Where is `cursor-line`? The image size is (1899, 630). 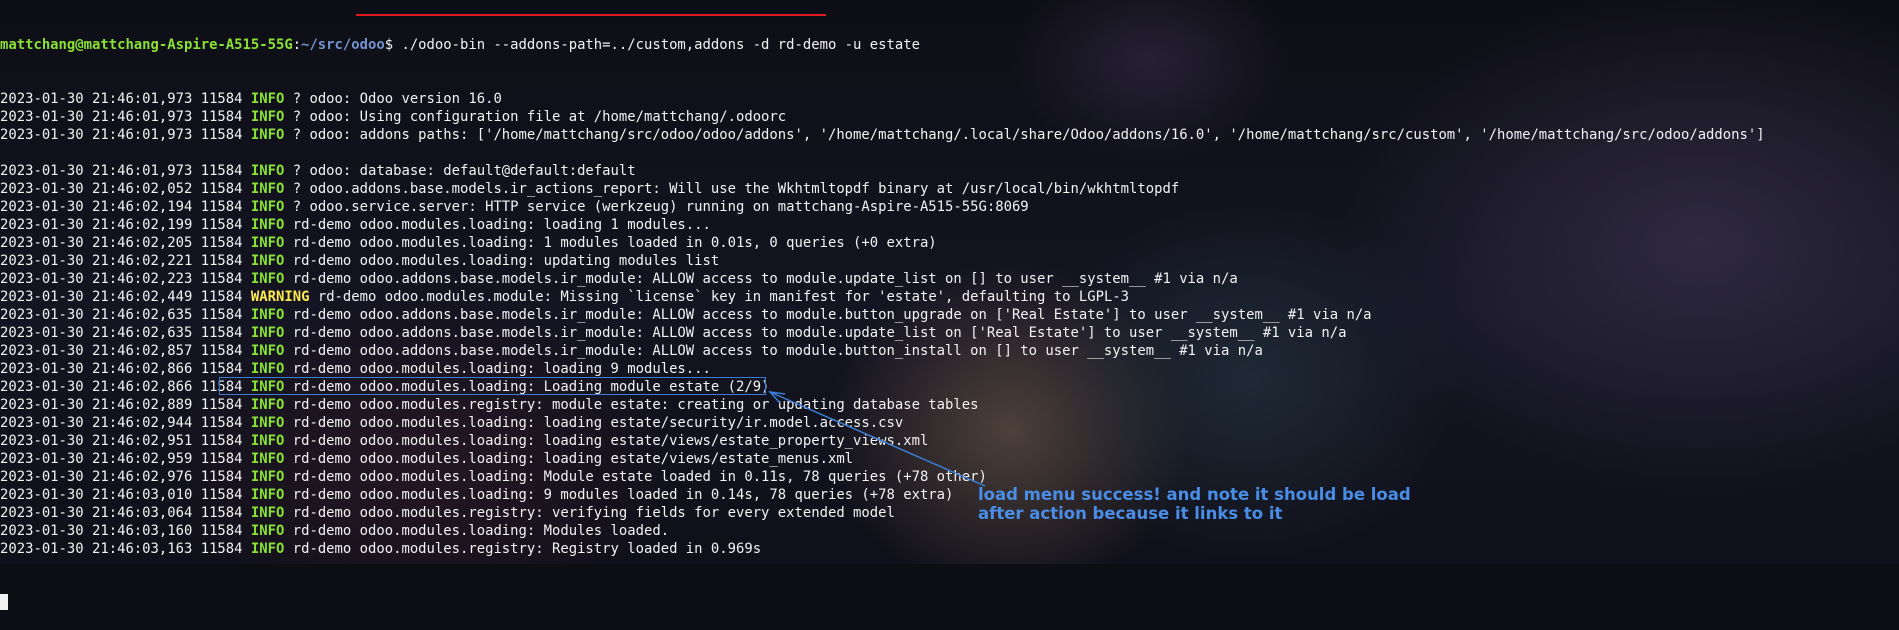 cursor-line is located at coordinates (949, 603).